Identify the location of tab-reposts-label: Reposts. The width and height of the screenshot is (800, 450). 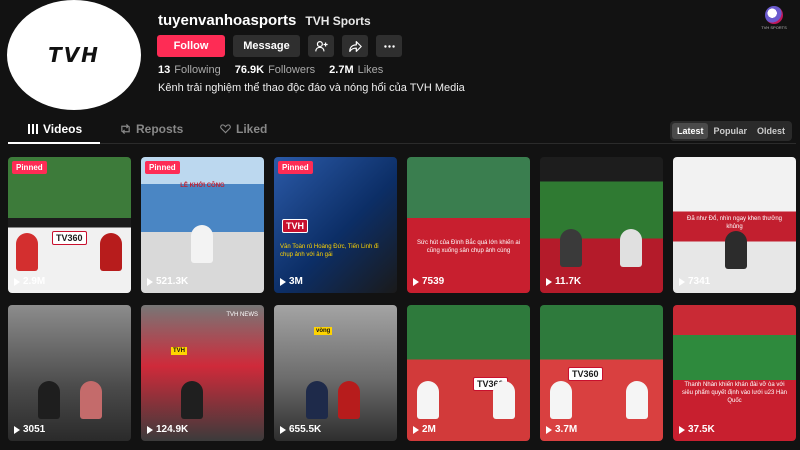
(160, 129).